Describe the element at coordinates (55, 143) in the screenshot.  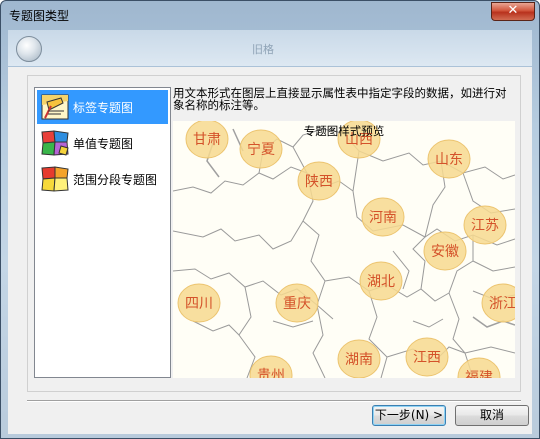
I see `unique-value-thematic-icon` at that location.